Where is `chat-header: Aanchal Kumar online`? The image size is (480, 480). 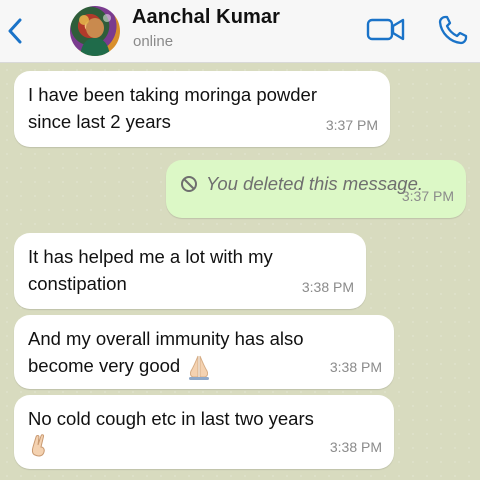
chat-header: Aanchal Kumar online is located at coordinates (240, 31).